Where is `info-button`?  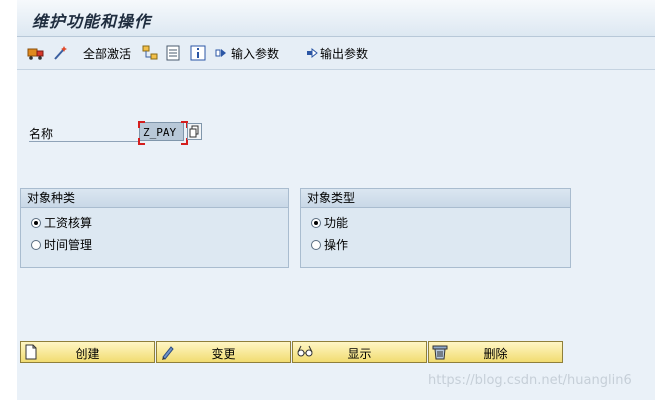 info-button is located at coordinates (198, 53).